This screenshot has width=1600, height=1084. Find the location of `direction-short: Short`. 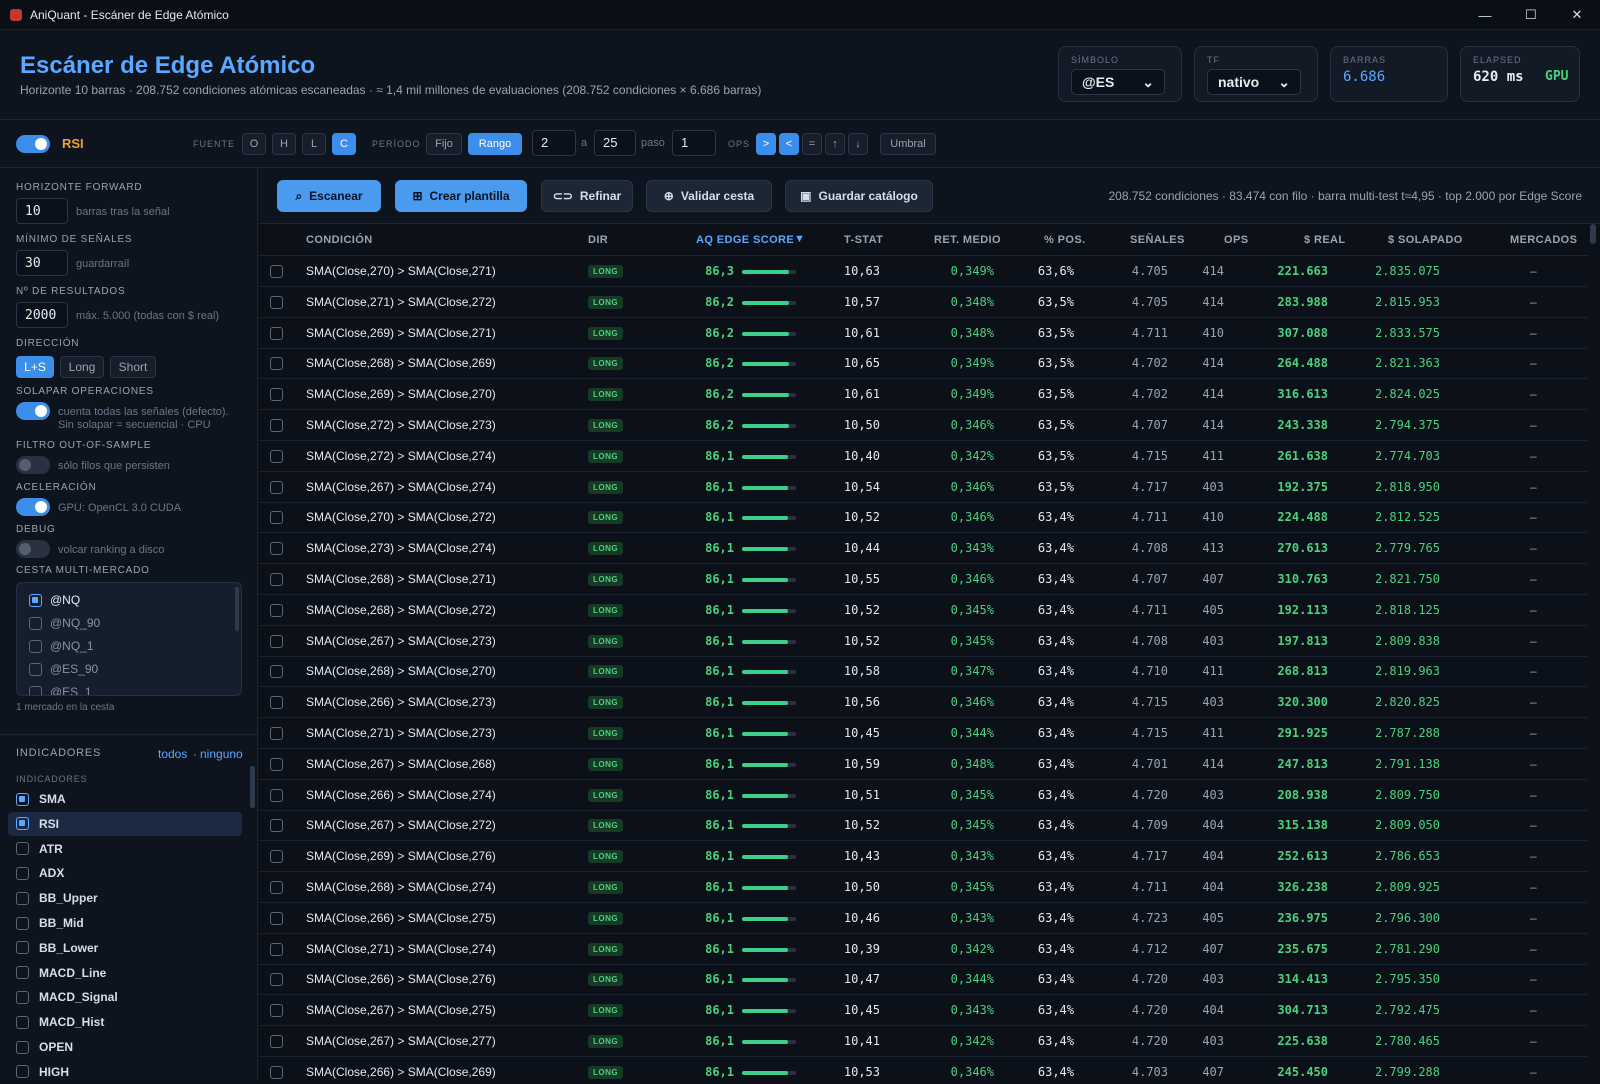

direction-short: Short is located at coordinates (133, 367).